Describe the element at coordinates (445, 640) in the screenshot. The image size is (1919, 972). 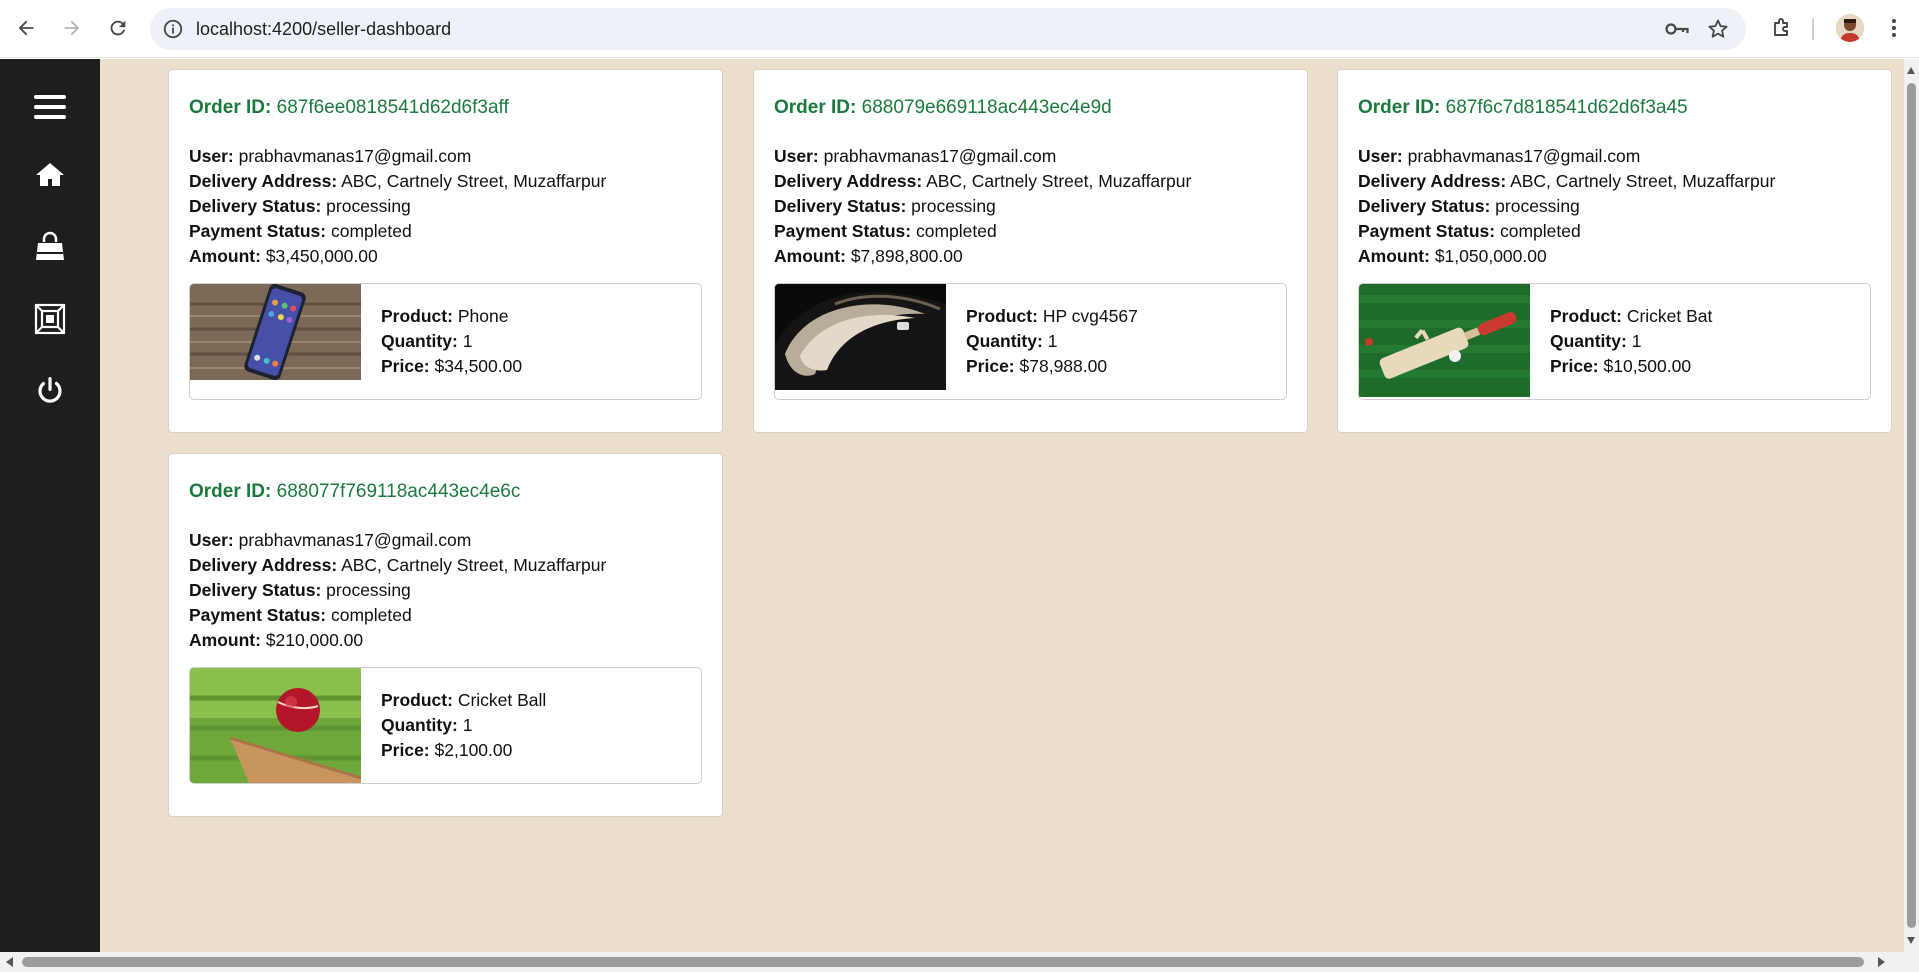
I see `order-amount: Amount: $210,000.00` at that location.